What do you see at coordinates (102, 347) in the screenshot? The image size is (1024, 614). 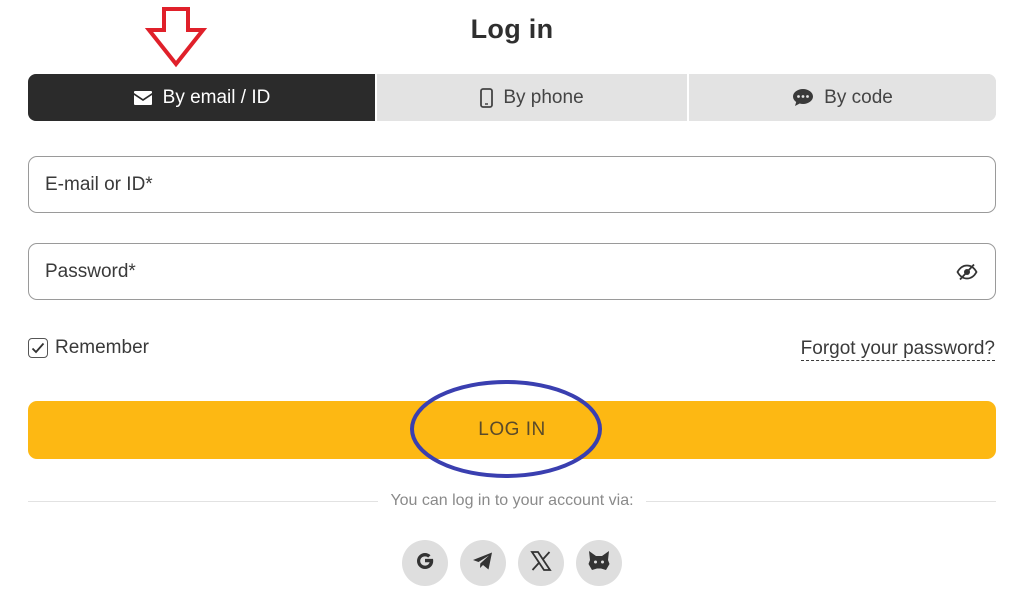 I see `remember-label: Remember` at bounding box center [102, 347].